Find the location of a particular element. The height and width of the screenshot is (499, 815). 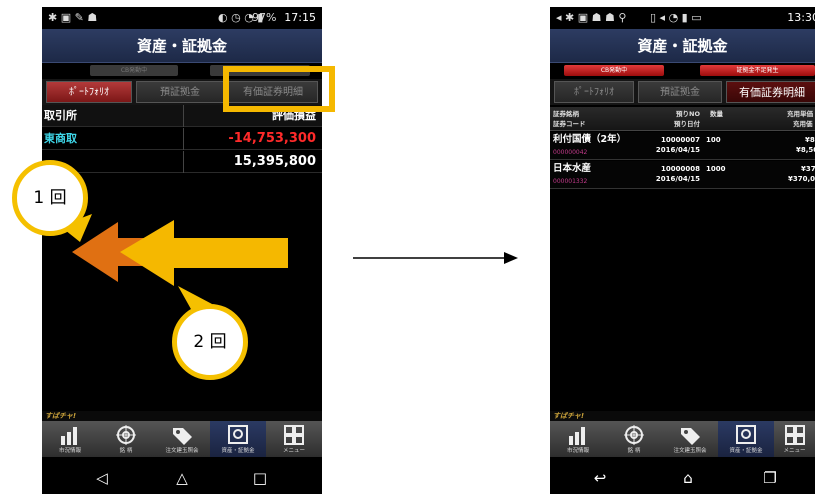

step-1-balloon: 1 回 is located at coordinates (50, 198).